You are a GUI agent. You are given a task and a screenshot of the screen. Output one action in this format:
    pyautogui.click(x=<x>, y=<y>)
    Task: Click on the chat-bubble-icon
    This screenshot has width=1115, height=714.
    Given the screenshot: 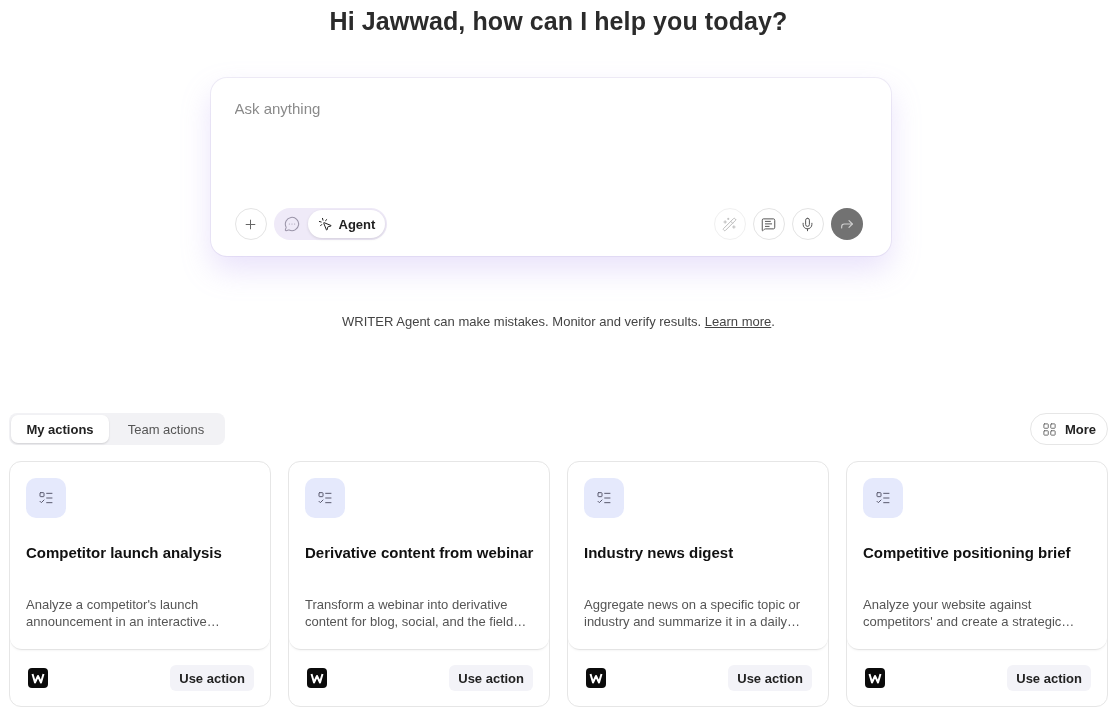 What is the action you would take?
    pyautogui.click(x=291, y=224)
    